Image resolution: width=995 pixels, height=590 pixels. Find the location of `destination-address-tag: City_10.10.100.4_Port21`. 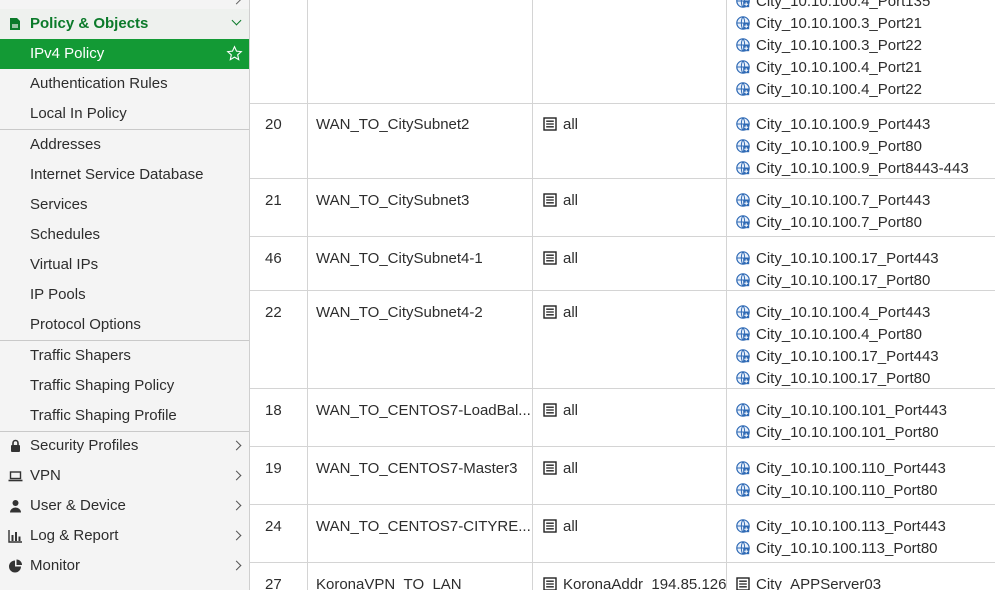

destination-address-tag: City_10.10.100.4_Port21 is located at coordinates (865, 68).